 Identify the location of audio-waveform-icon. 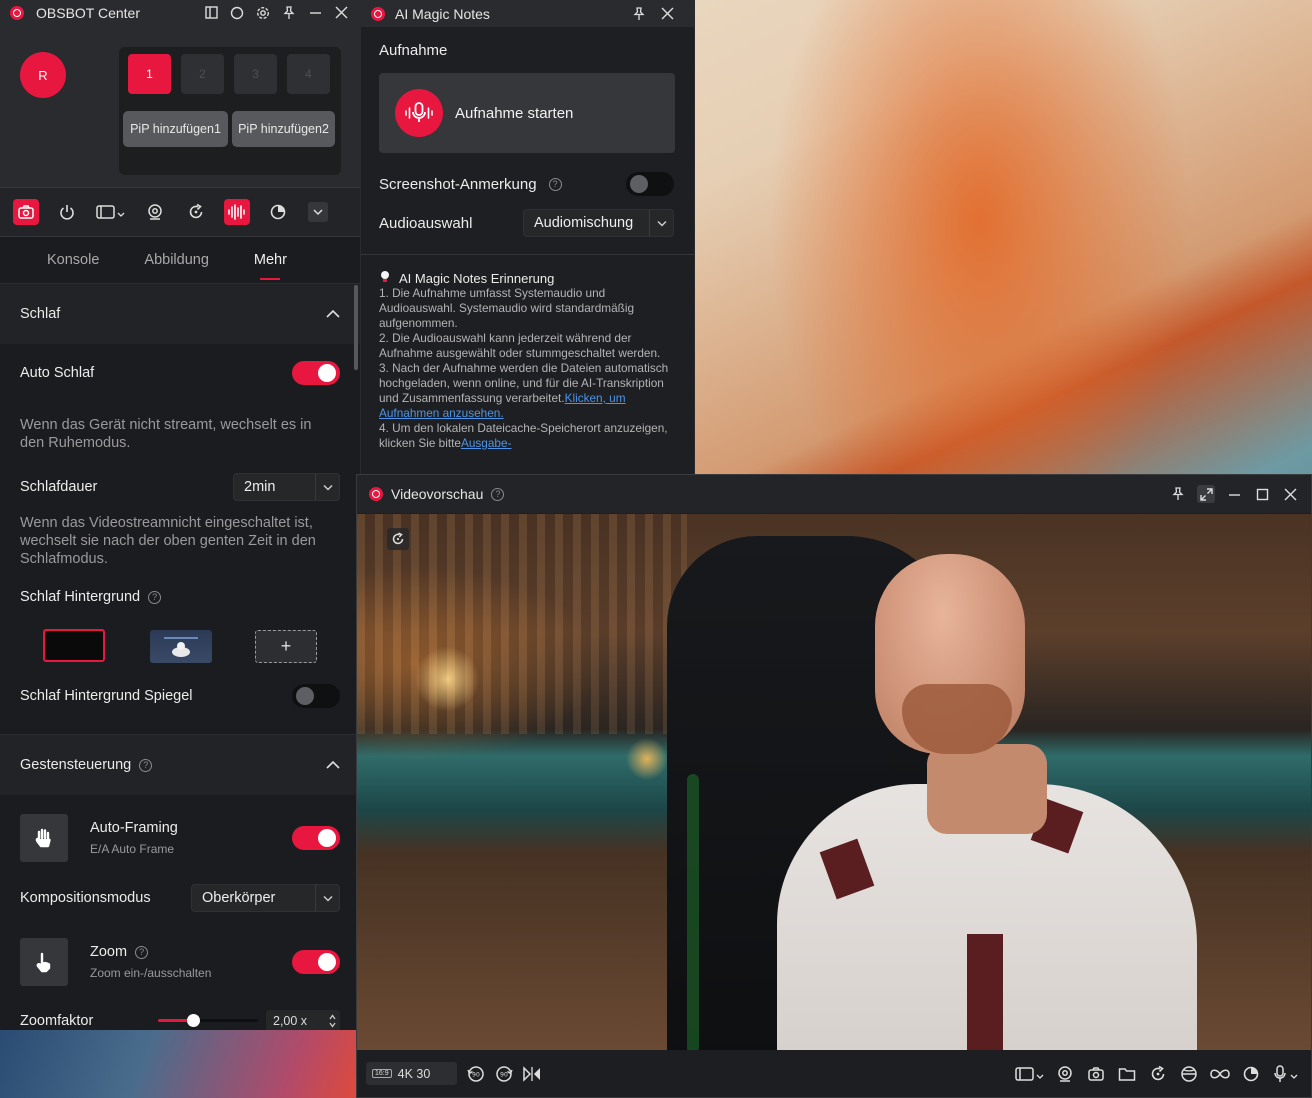
(237, 212).